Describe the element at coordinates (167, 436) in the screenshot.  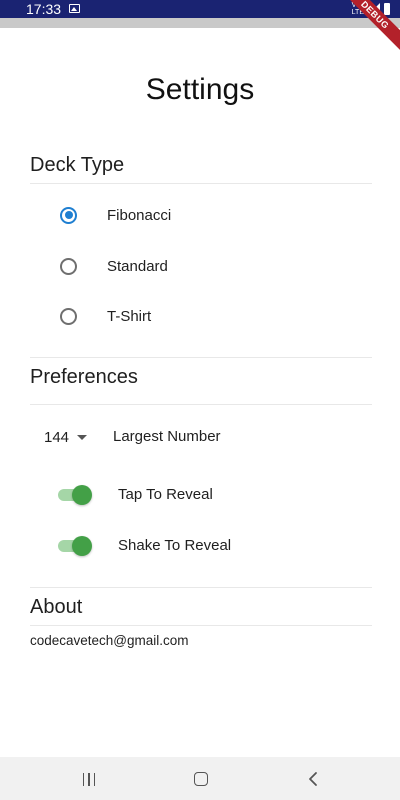
I see `largest-number-label: Largest Number` at that location.